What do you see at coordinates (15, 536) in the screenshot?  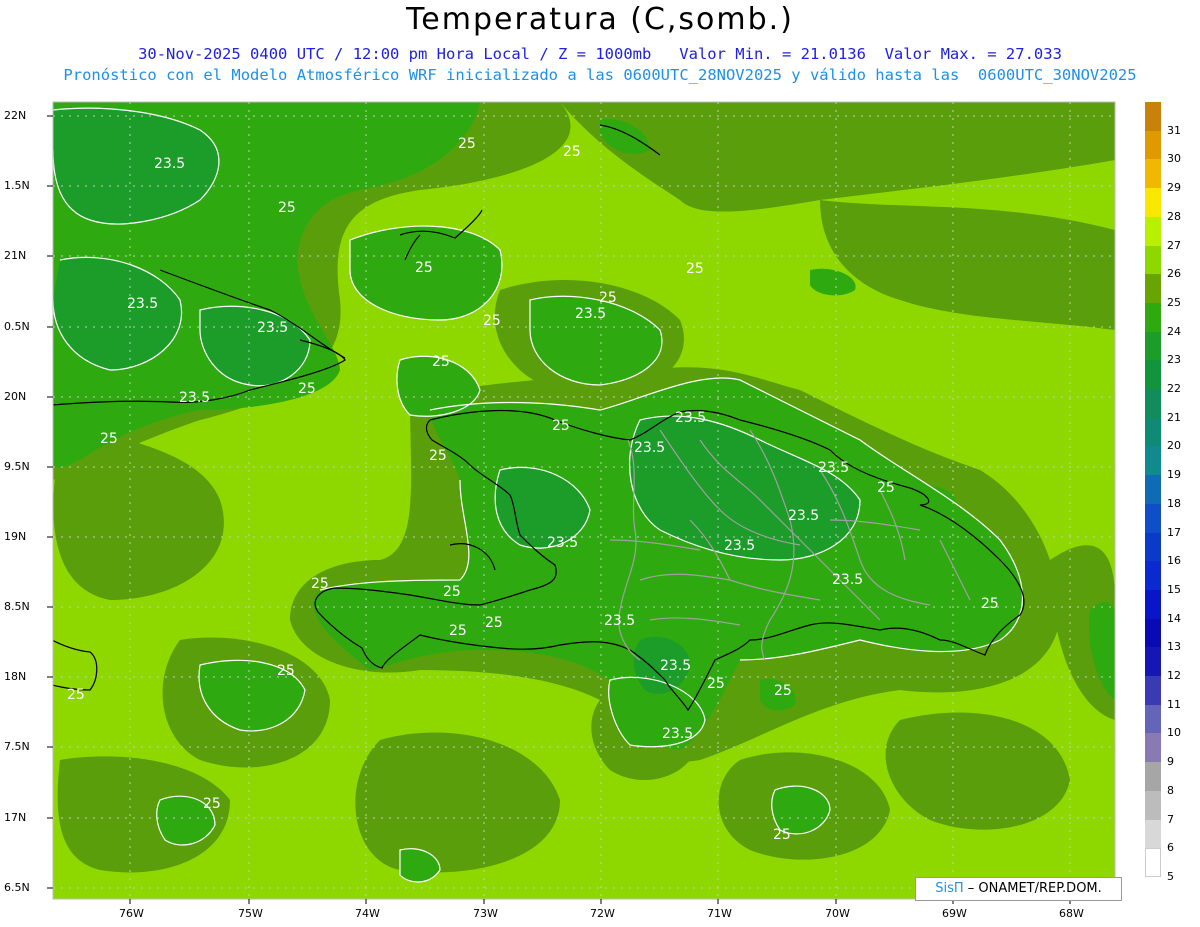 I see `lat-label: 19N` at bounding box center [15, 536].